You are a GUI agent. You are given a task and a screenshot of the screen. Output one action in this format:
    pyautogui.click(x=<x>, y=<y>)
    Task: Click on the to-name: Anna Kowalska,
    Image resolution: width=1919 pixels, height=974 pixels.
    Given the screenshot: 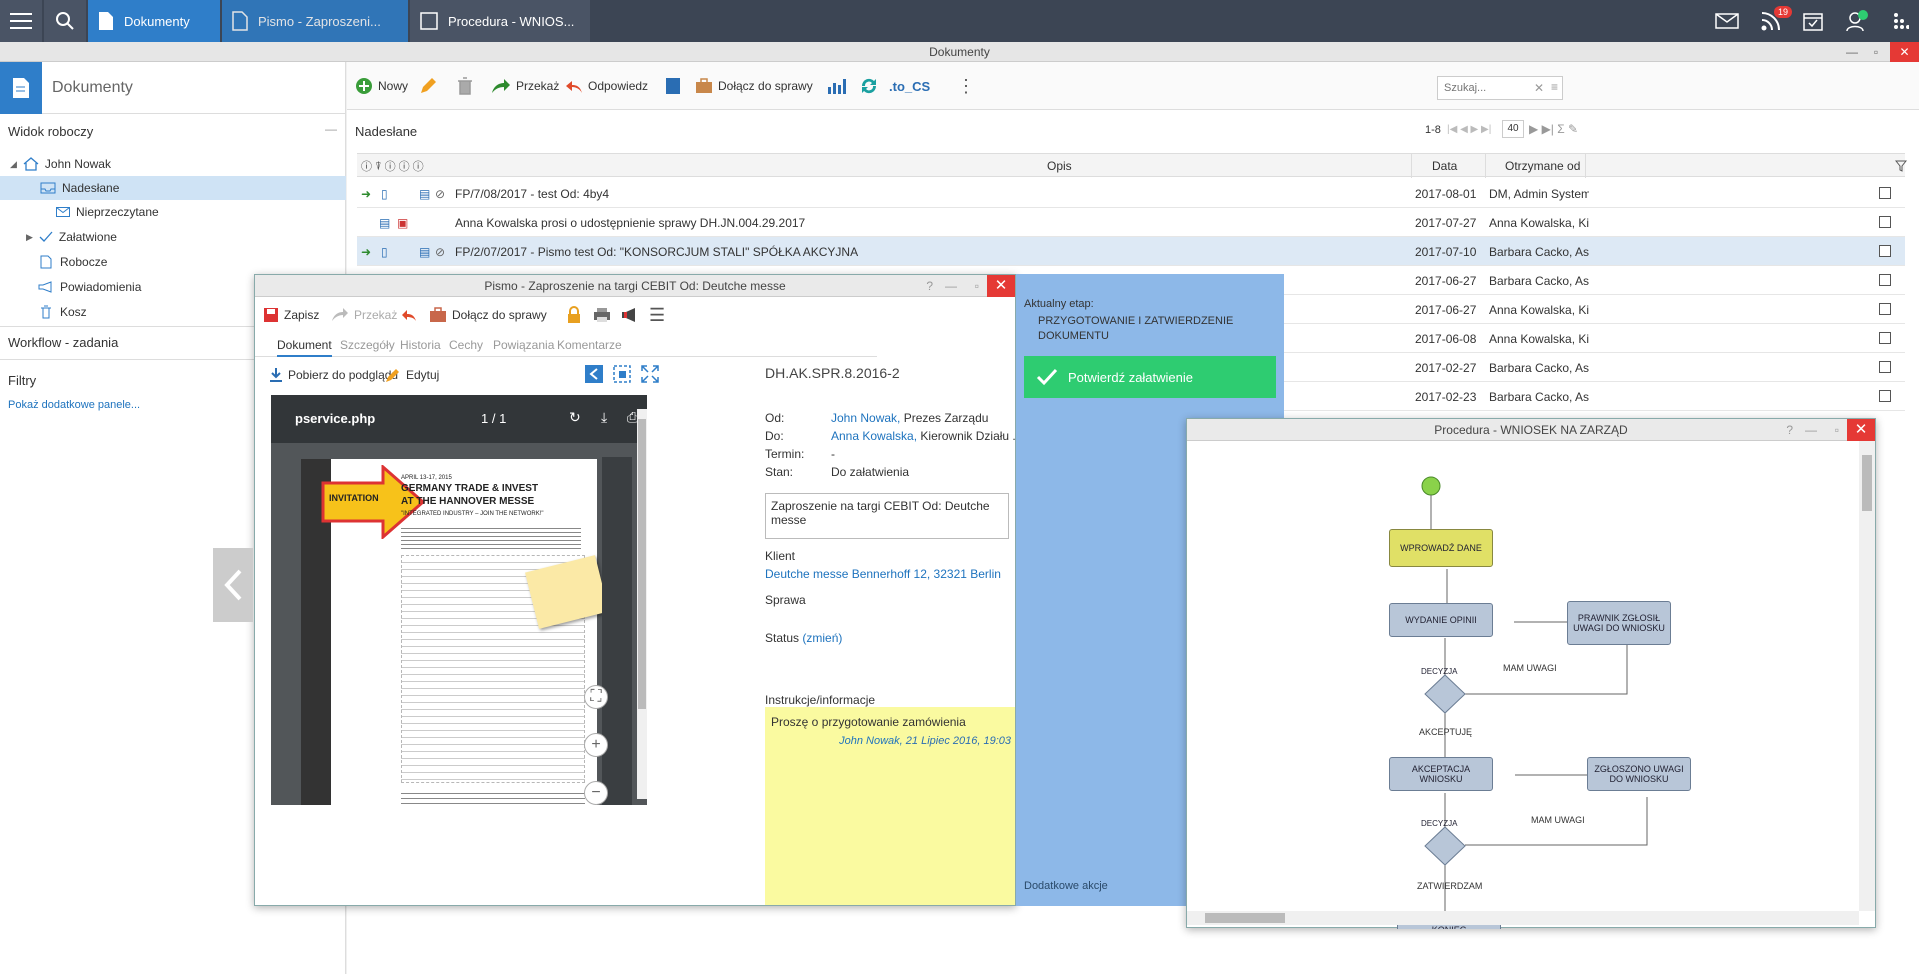 What is the action you would take?
    pyautogui.click(x=874, y=436)
    